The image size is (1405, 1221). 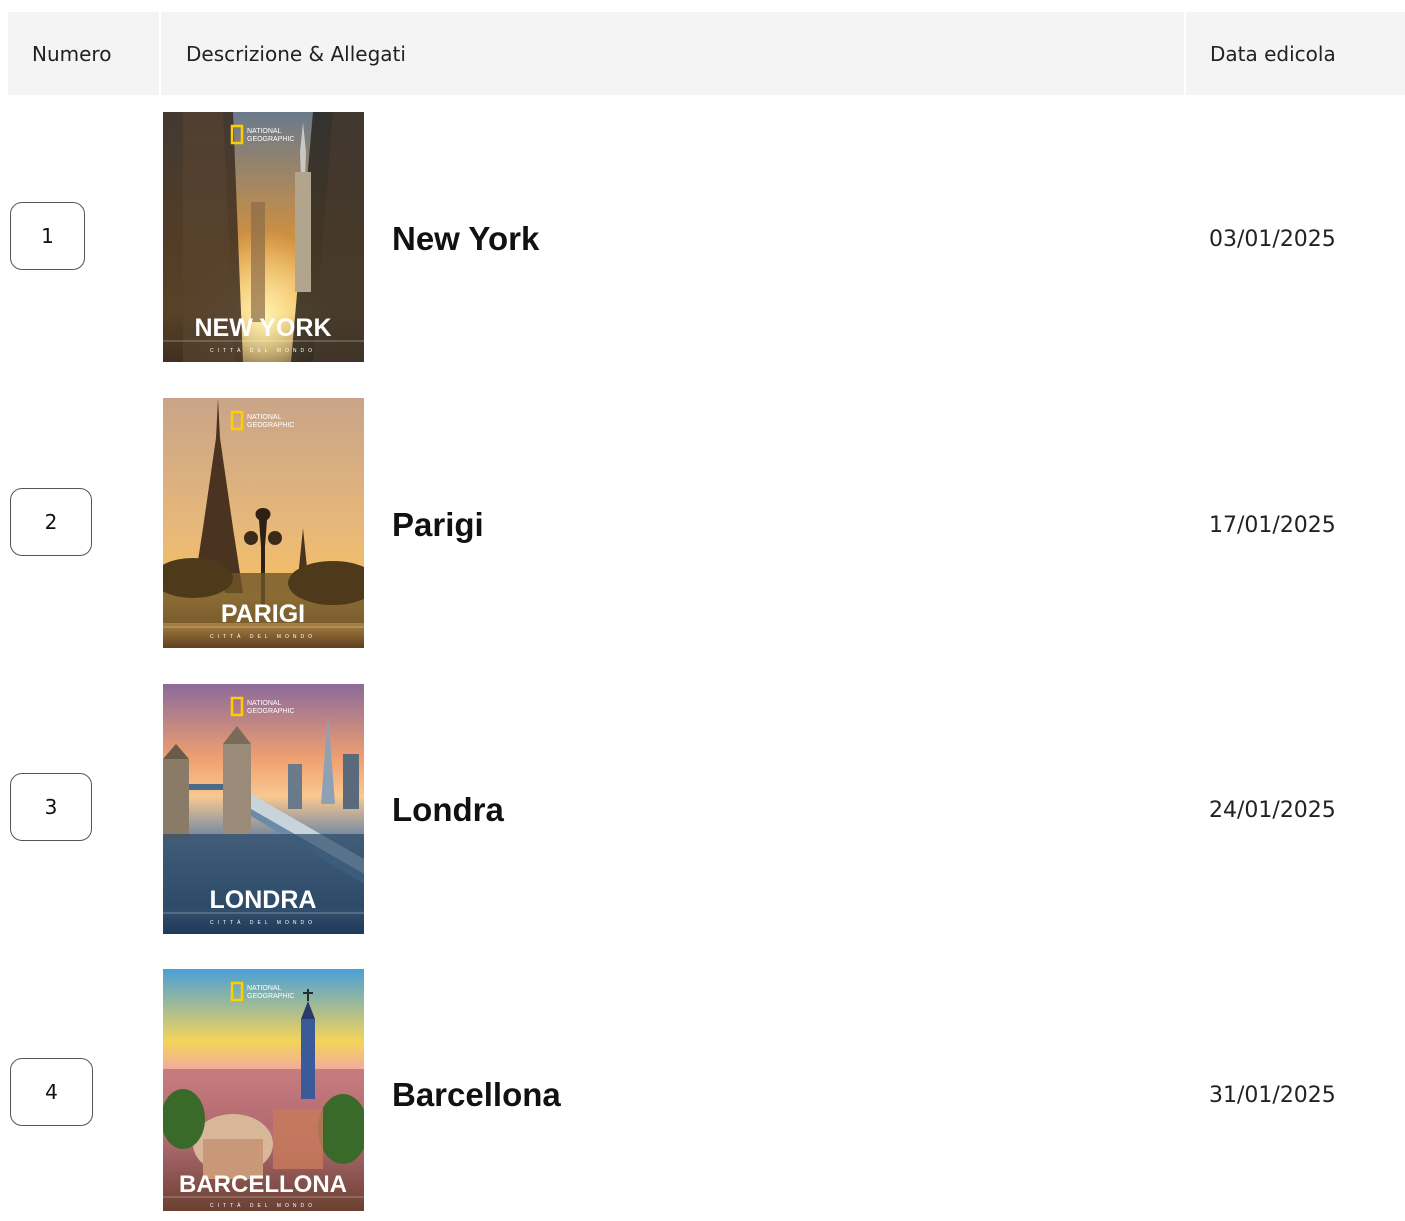 What do you see at coordinates (438, 525) in the screenshot?
I see `issue-title: Parigi` at bounding box center [438, 525].